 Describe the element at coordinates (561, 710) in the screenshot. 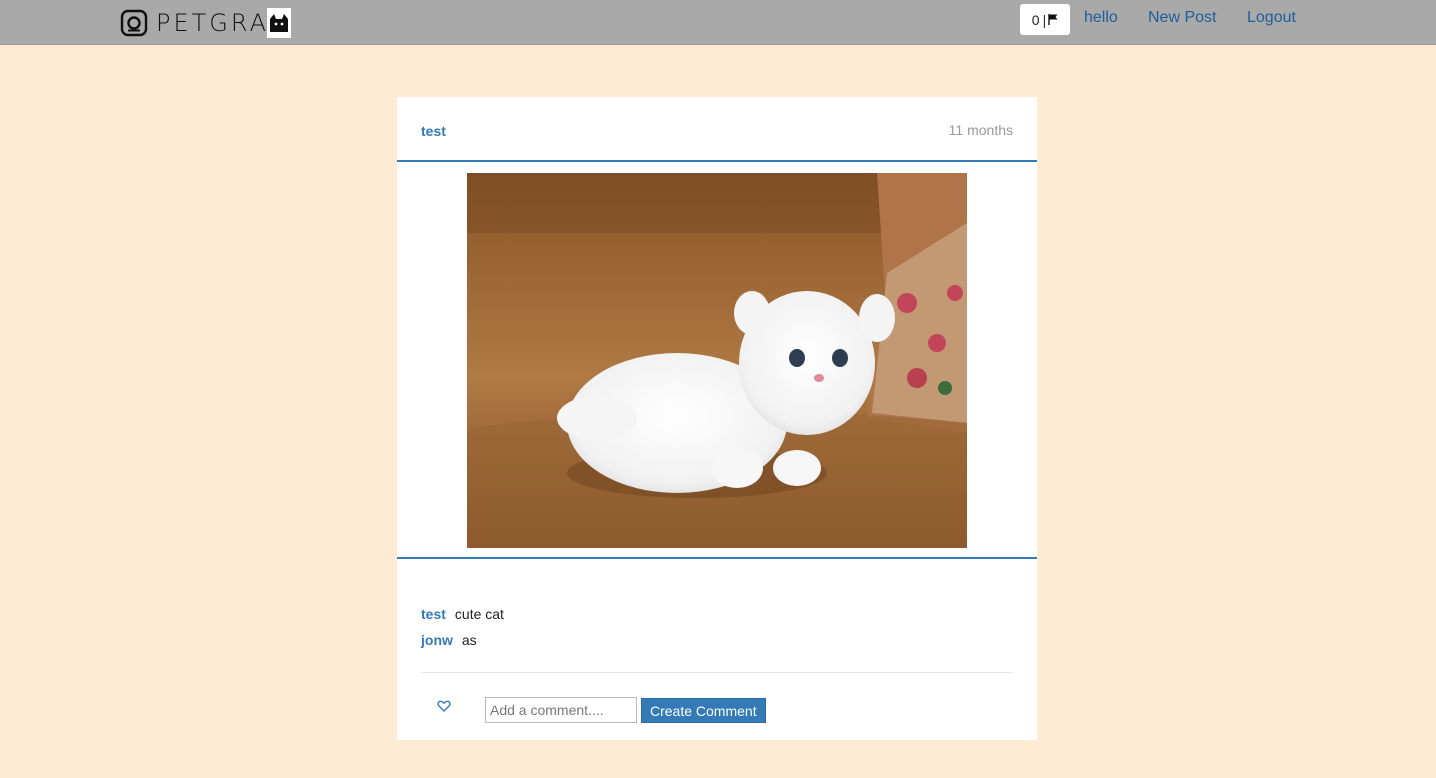

I see `comment-input` at that location.